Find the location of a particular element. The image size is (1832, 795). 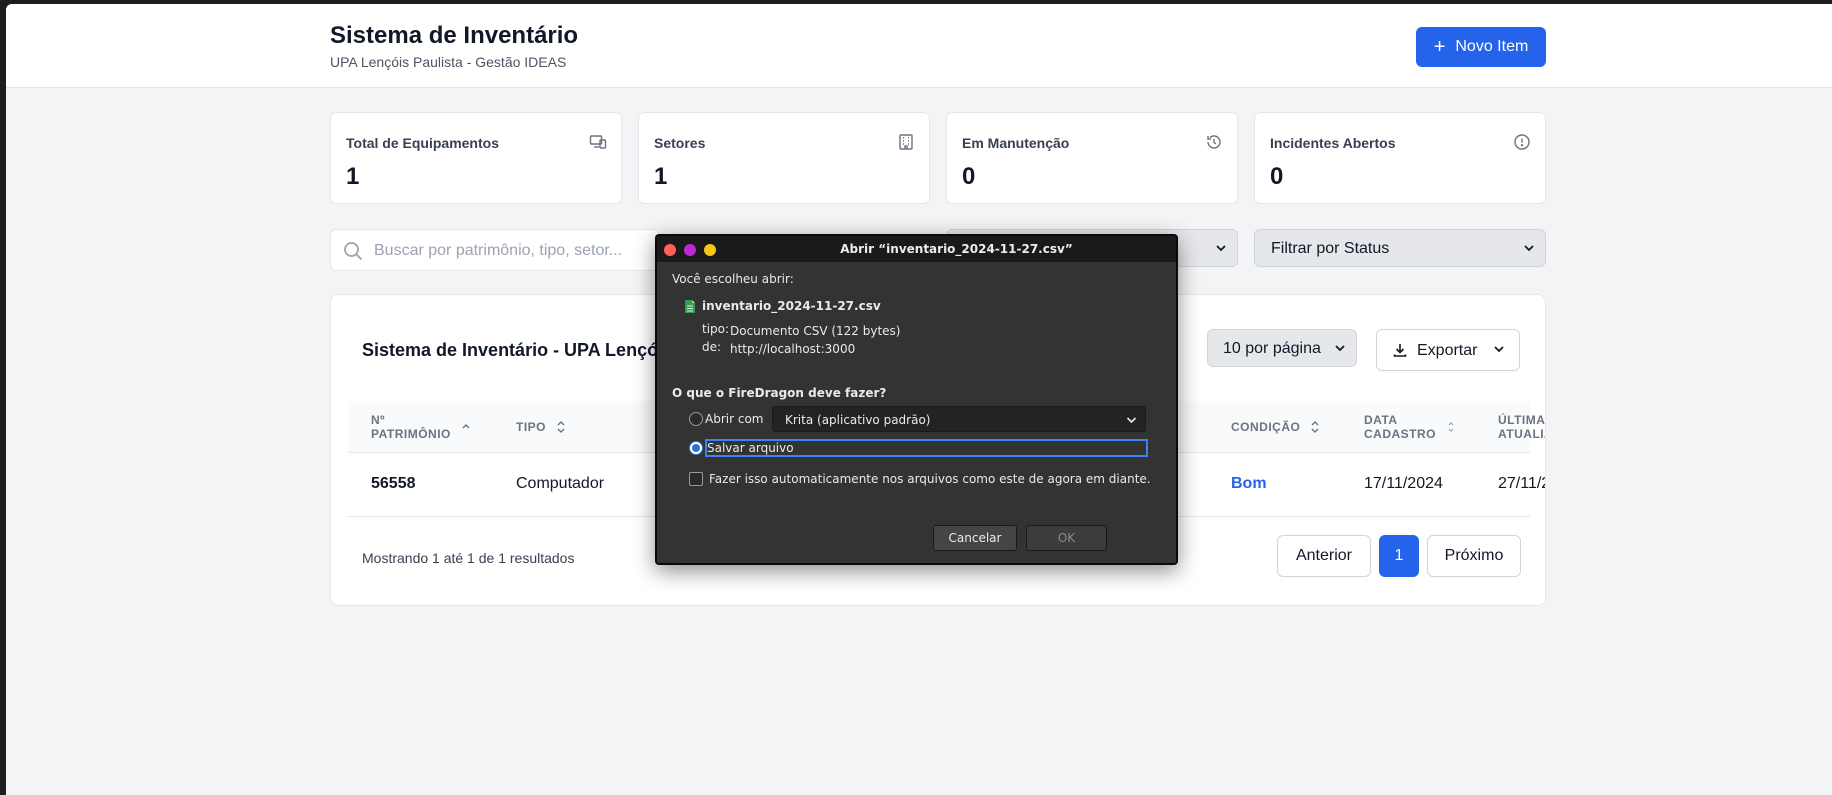

column-header-tipo: TIPO is located at coordinates (541, 427).